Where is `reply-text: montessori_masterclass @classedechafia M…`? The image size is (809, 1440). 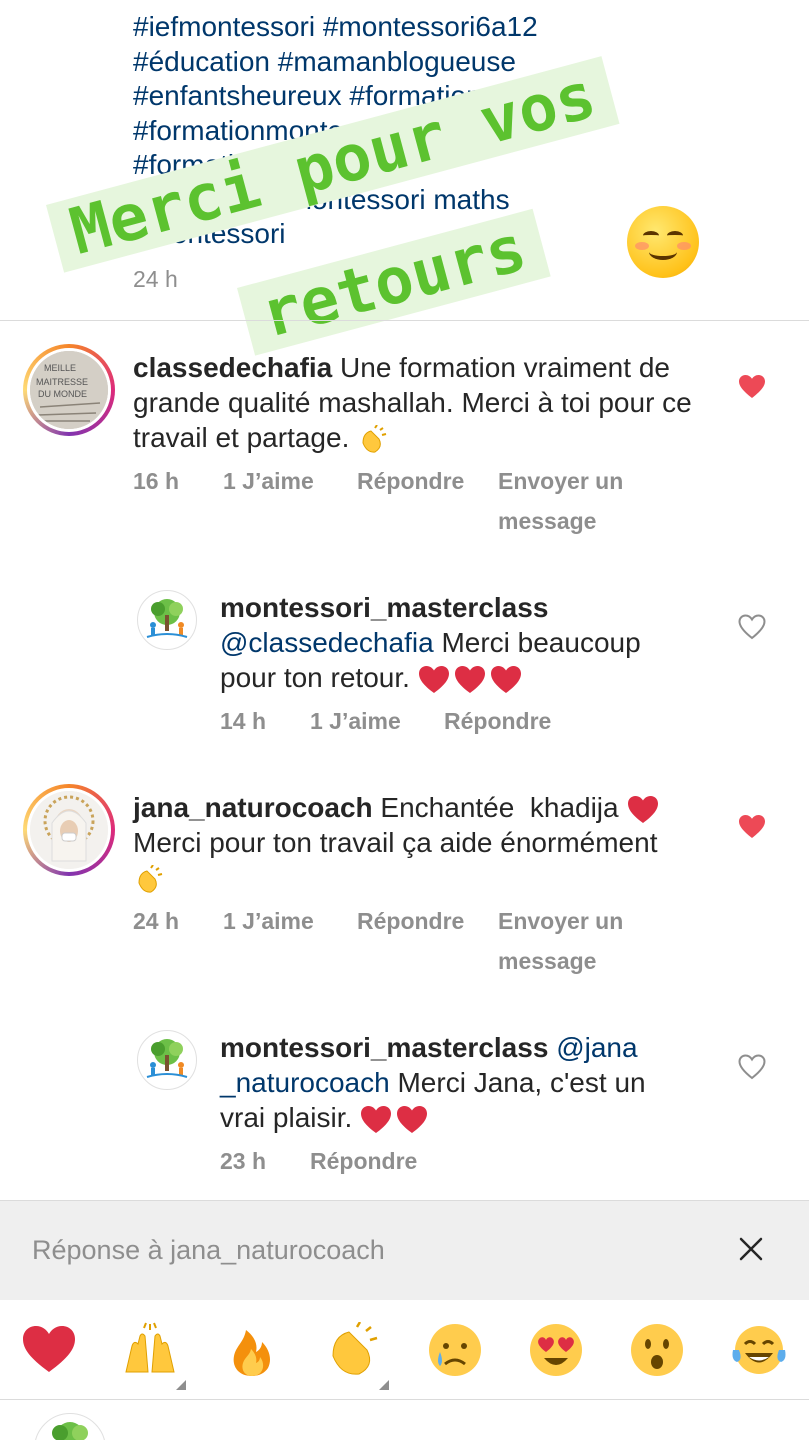 reply-text: montessori_masterclass @classedechafia M… is located at coordinates (455, 642).